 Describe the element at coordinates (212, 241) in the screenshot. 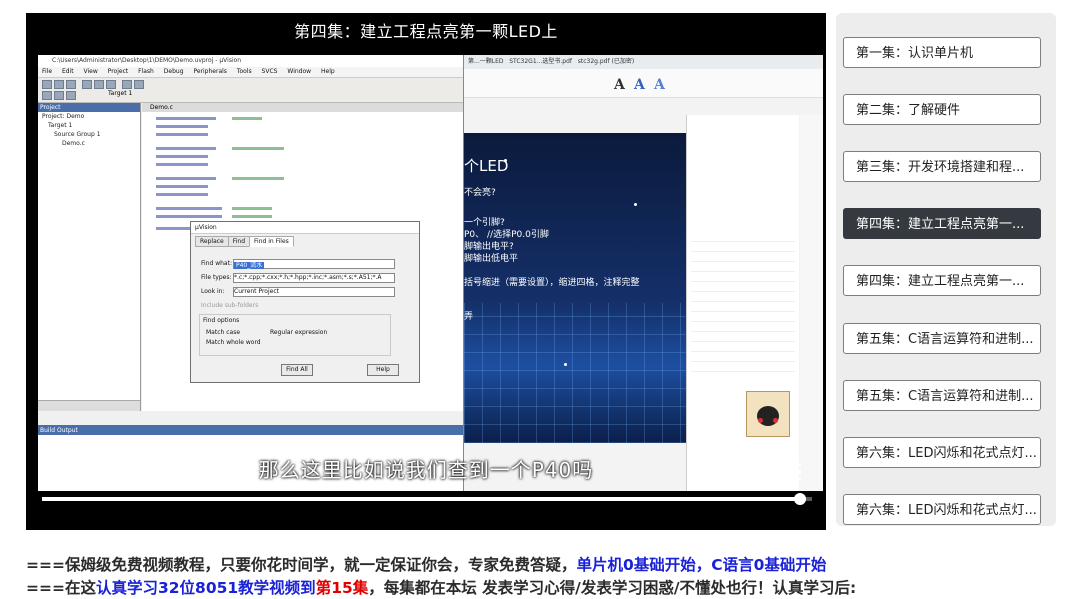

I see `tab-replace: Replace` at that location.